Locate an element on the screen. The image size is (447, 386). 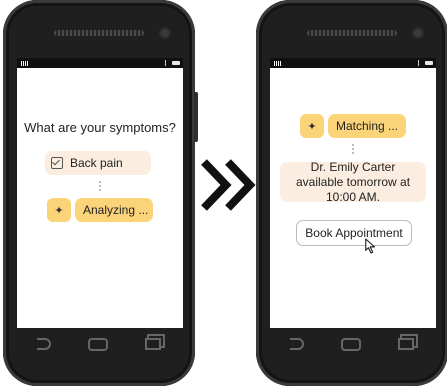
pointer-cursor-icon is located at coordinates (370, 246).